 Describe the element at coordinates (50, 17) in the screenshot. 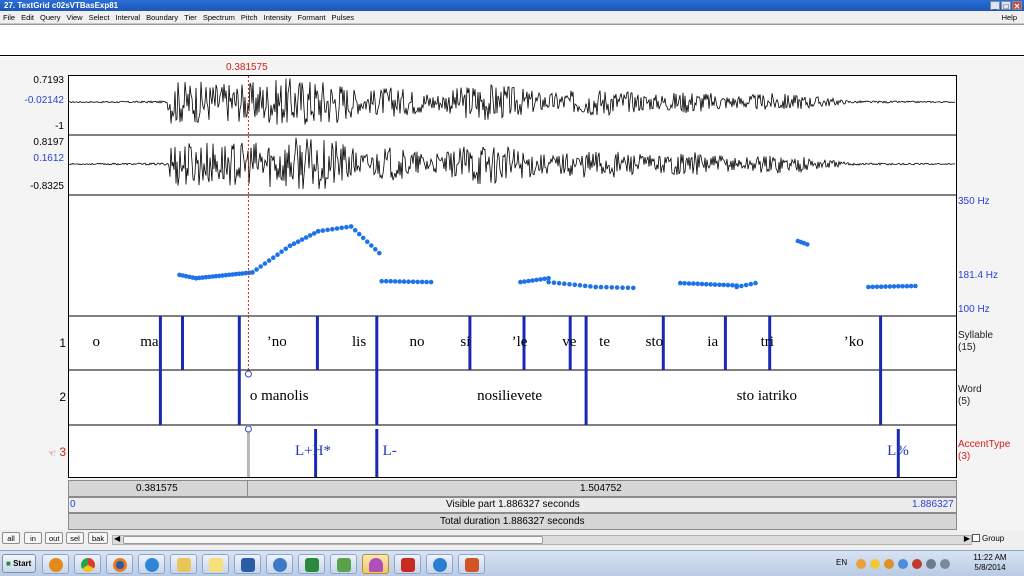

I see `menu-query: Query` at that location.